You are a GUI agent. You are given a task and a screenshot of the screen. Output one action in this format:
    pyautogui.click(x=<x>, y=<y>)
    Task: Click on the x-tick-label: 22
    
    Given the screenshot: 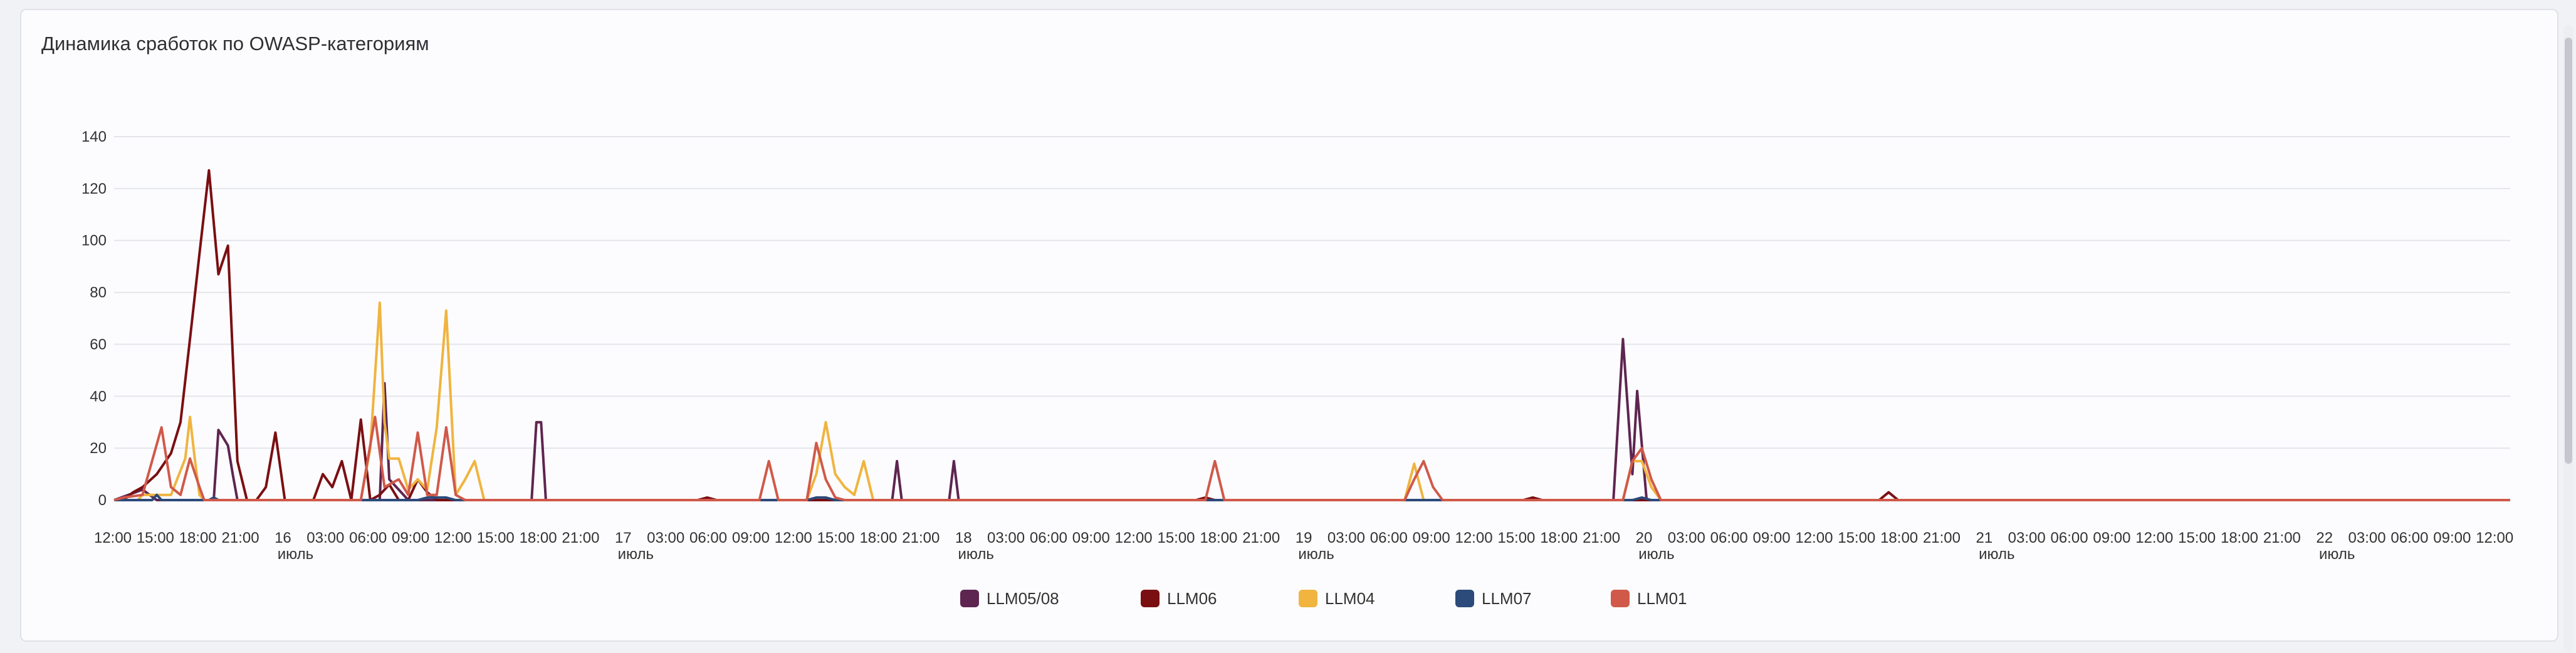 What is the action you would take?
    pyautogui.click(x=2324, y=538)
    